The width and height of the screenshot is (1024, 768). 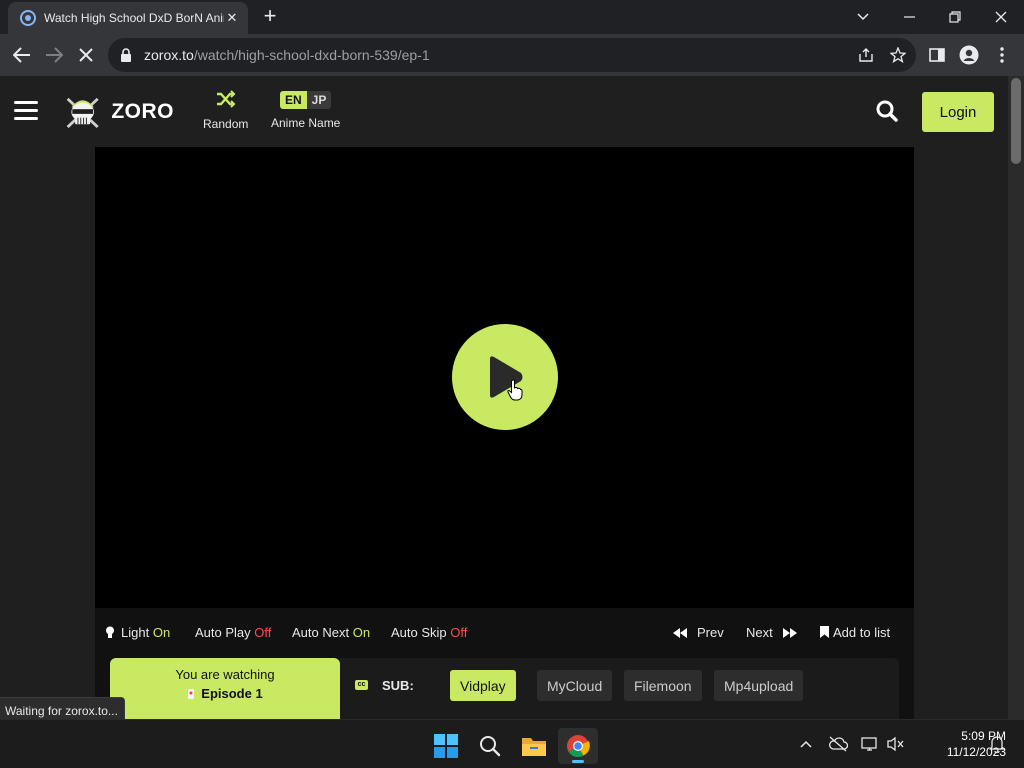 What do you see at coordinates (483, 685) in the screenshot?
I see `server-vidplay: Vidplay` at bounding box center [483, 685].